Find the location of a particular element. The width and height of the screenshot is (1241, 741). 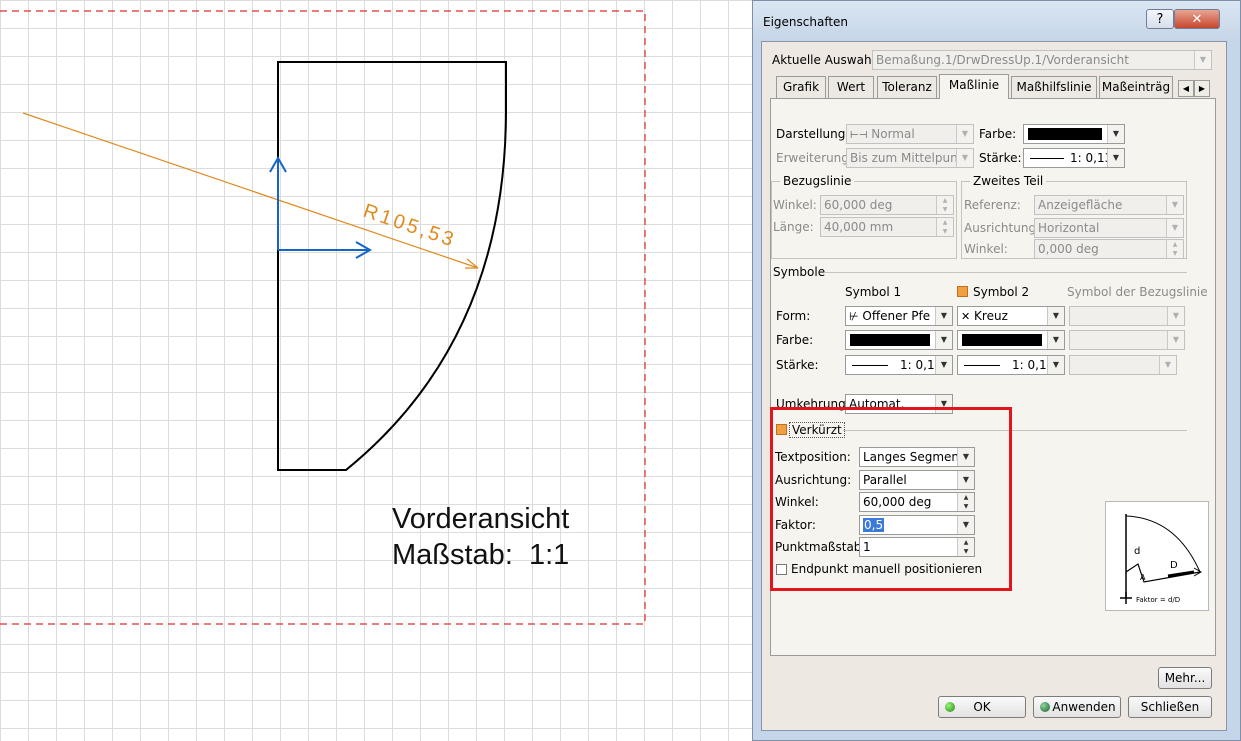

symbol2-form-value: Kreuz is located at coordinates (991, 316).